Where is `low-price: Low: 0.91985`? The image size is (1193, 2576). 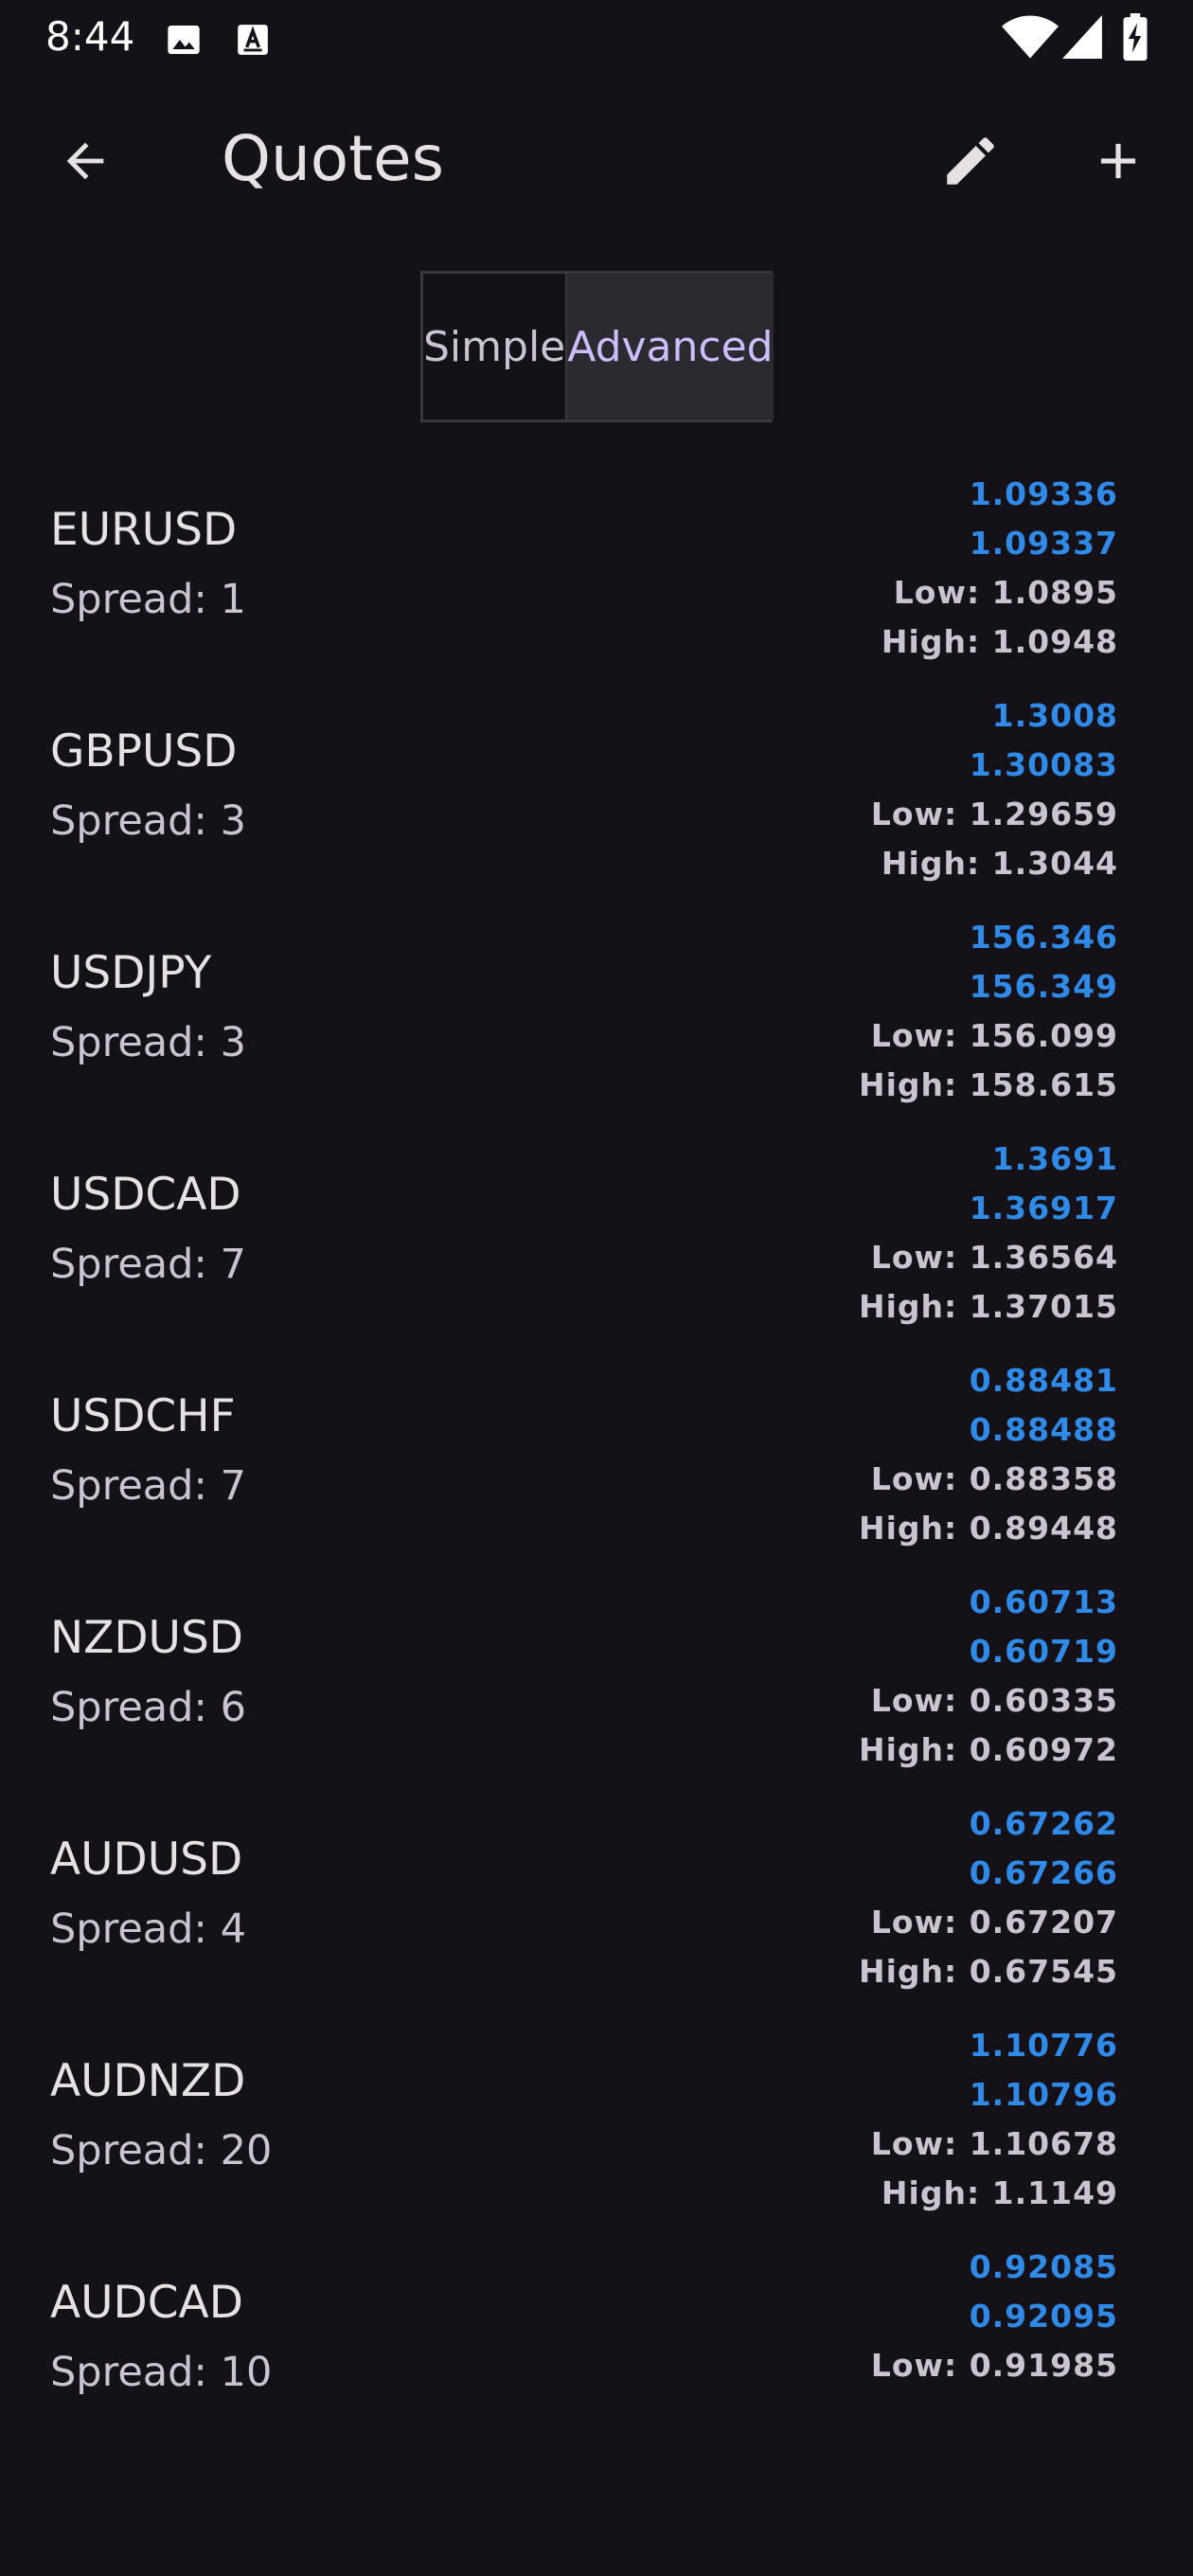 low-price: Low: 0.91985 is located at coordinates (994, 2365).